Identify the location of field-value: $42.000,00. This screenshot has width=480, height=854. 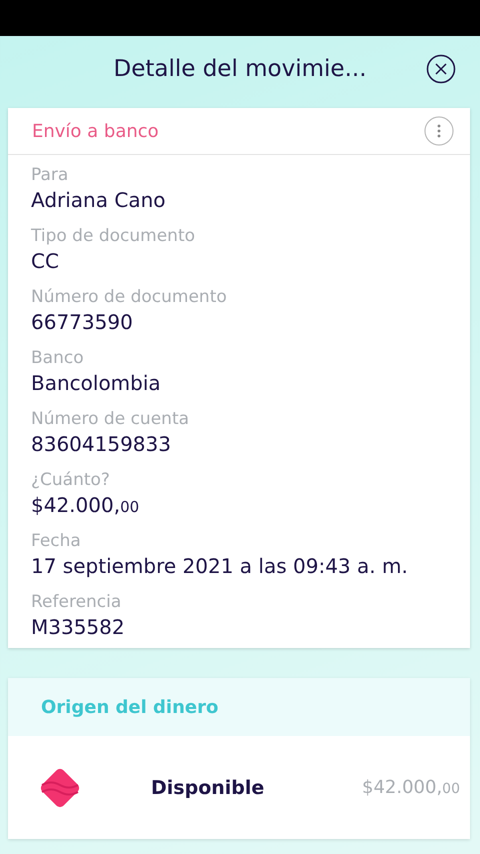
(85, 505).